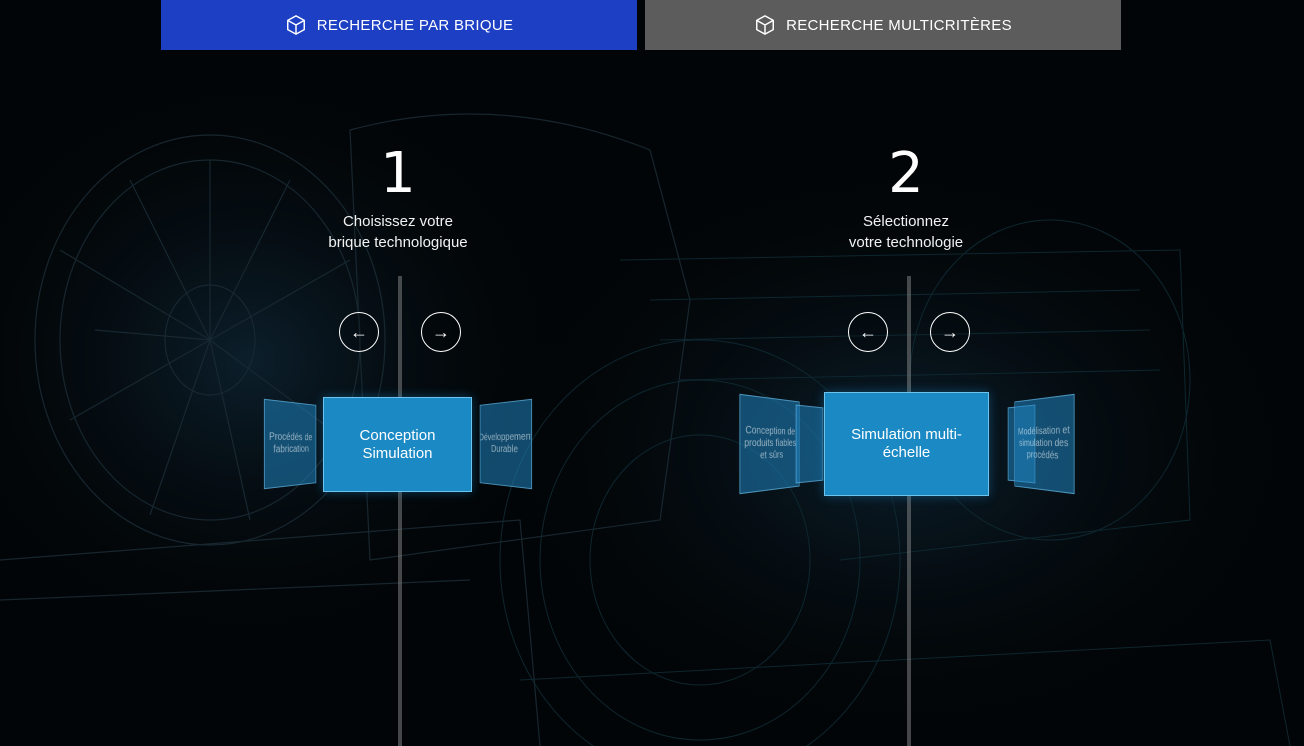 The height and width of the screenshot is (746, 1304). I want to click on tab-recherche-multicriteres: RECHERCHE MULTICRITÈRES, so click(883, 25).